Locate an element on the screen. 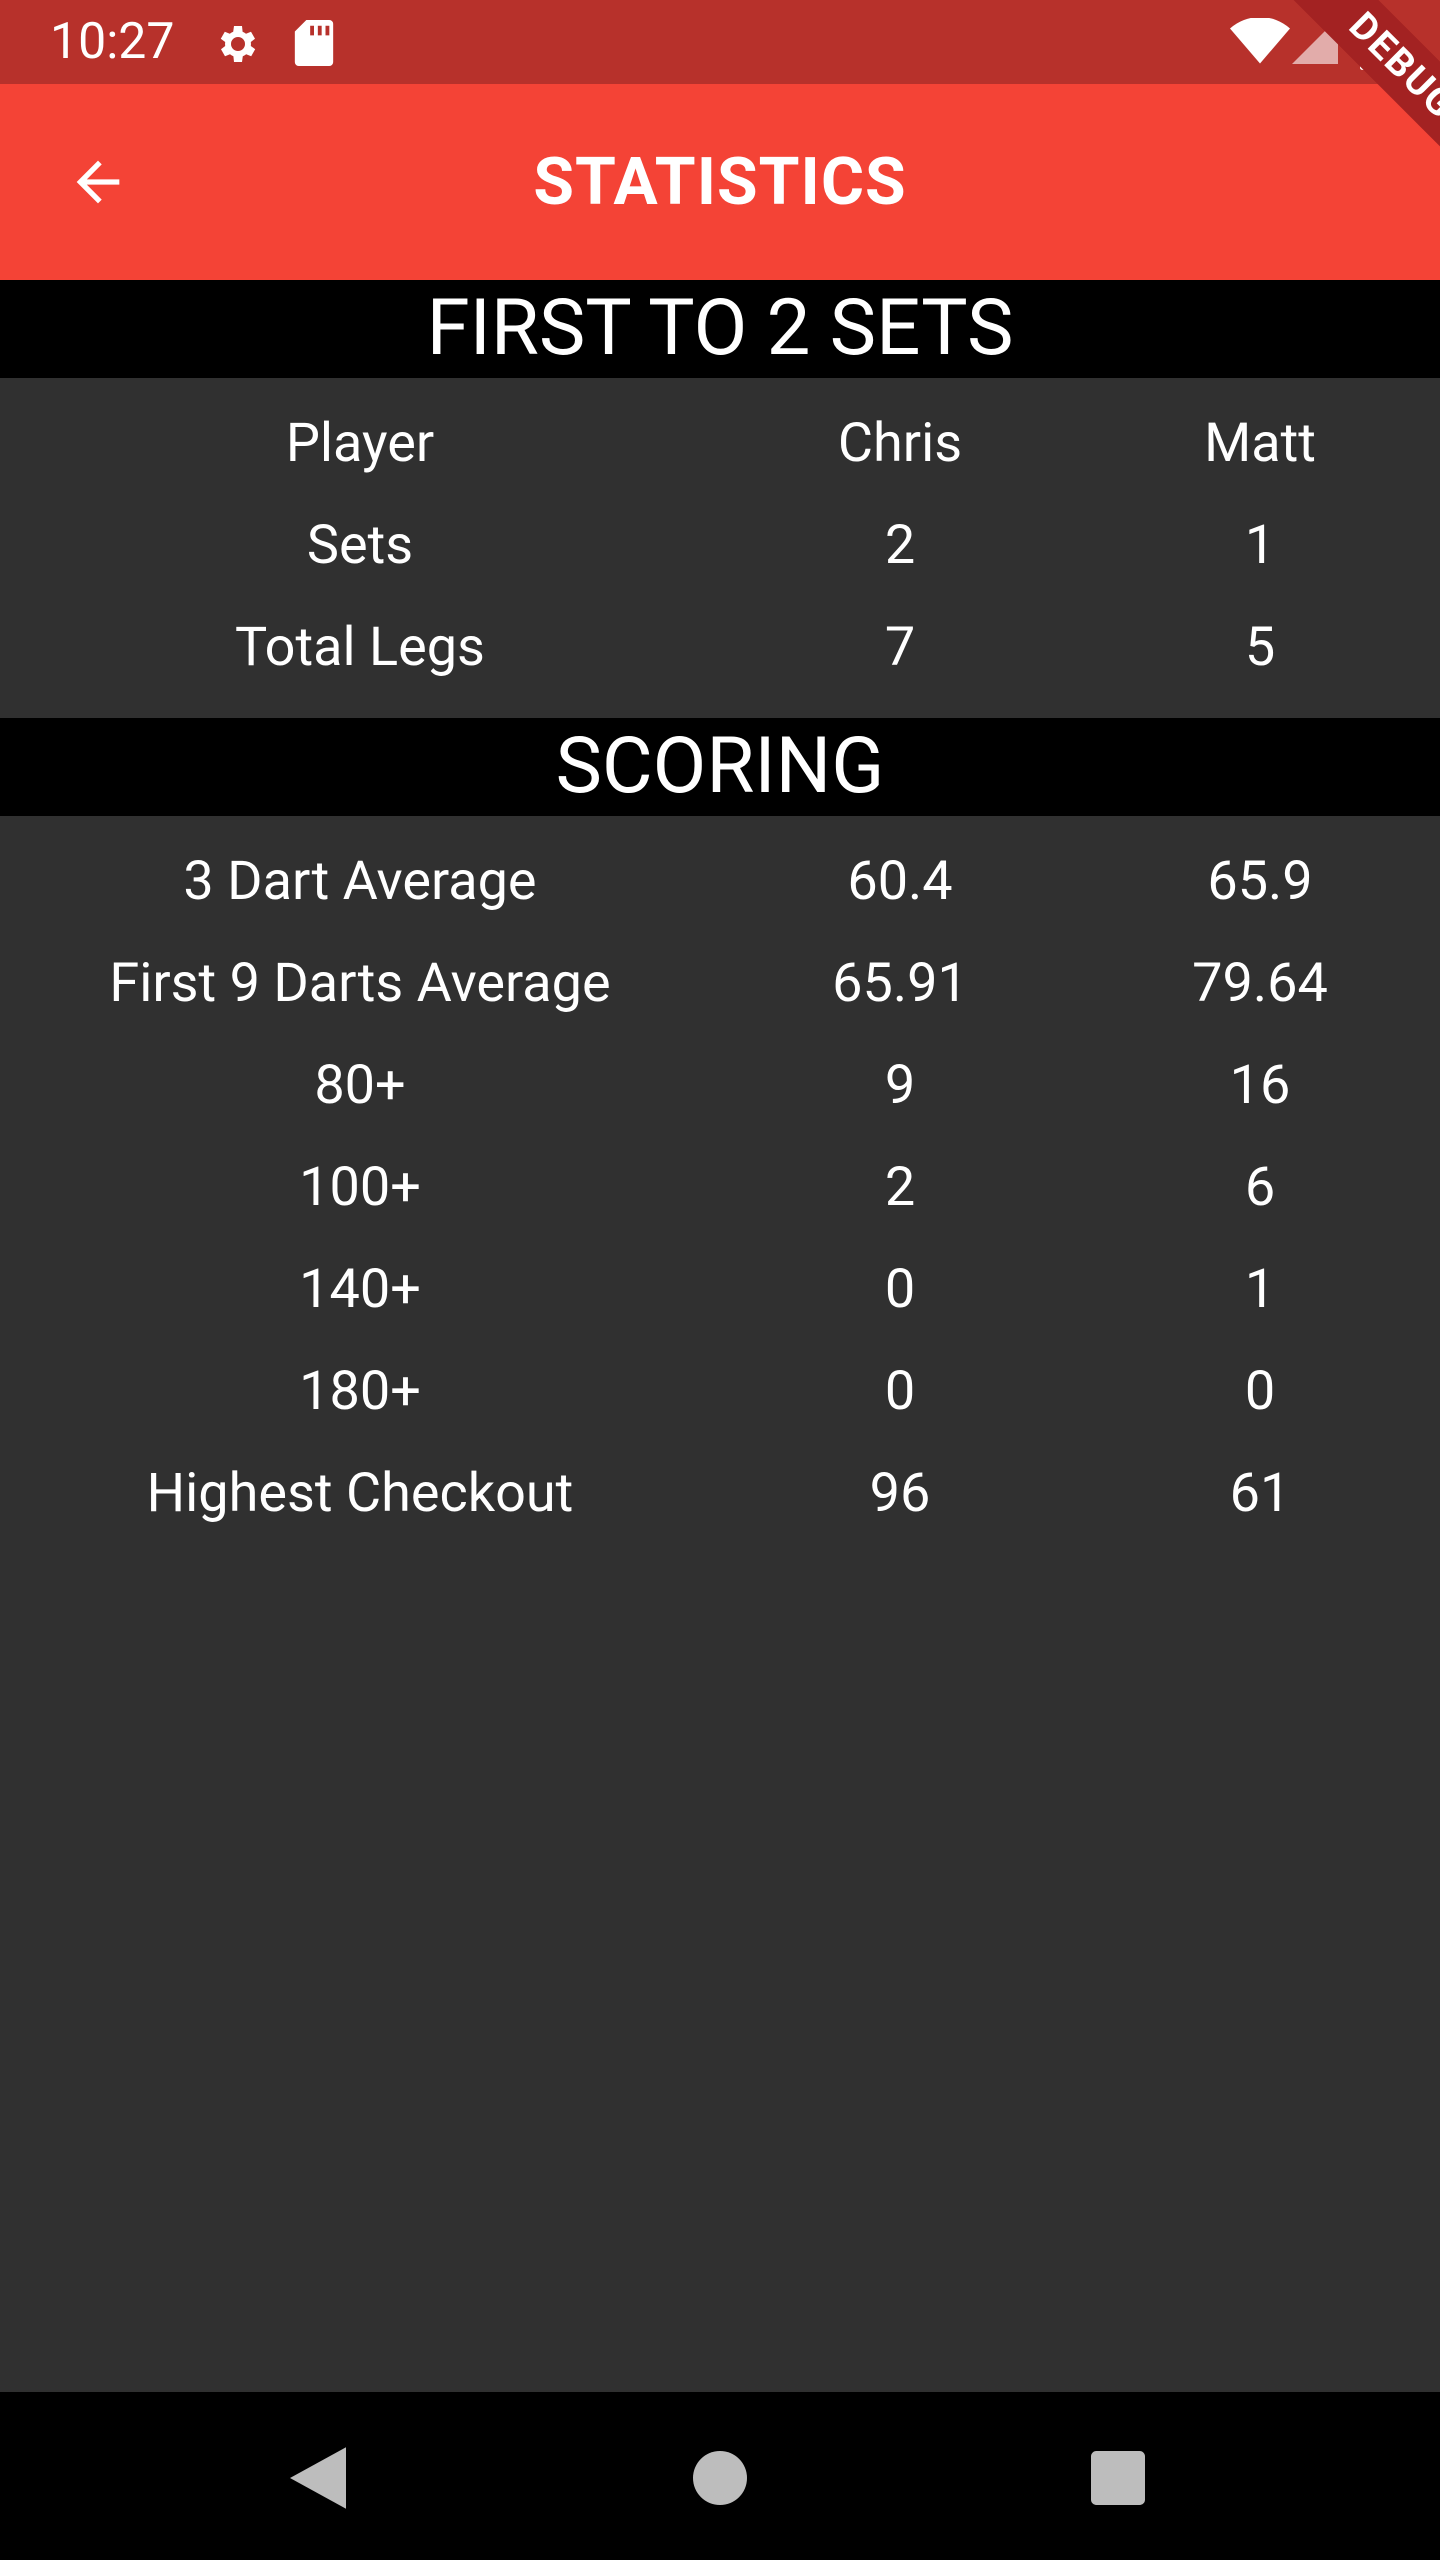 The width and height of the screenshot is (1440, 2560). stat-label: Total Legs is located at coordinates (360, 647).